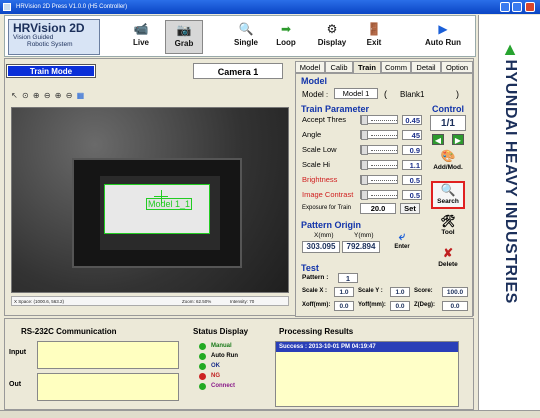 Image resolution: width=540 pixels, height=418 pixels. Describe the element at coordinates (379, 135) in the screenshot. I see `angle-slider` at that location.